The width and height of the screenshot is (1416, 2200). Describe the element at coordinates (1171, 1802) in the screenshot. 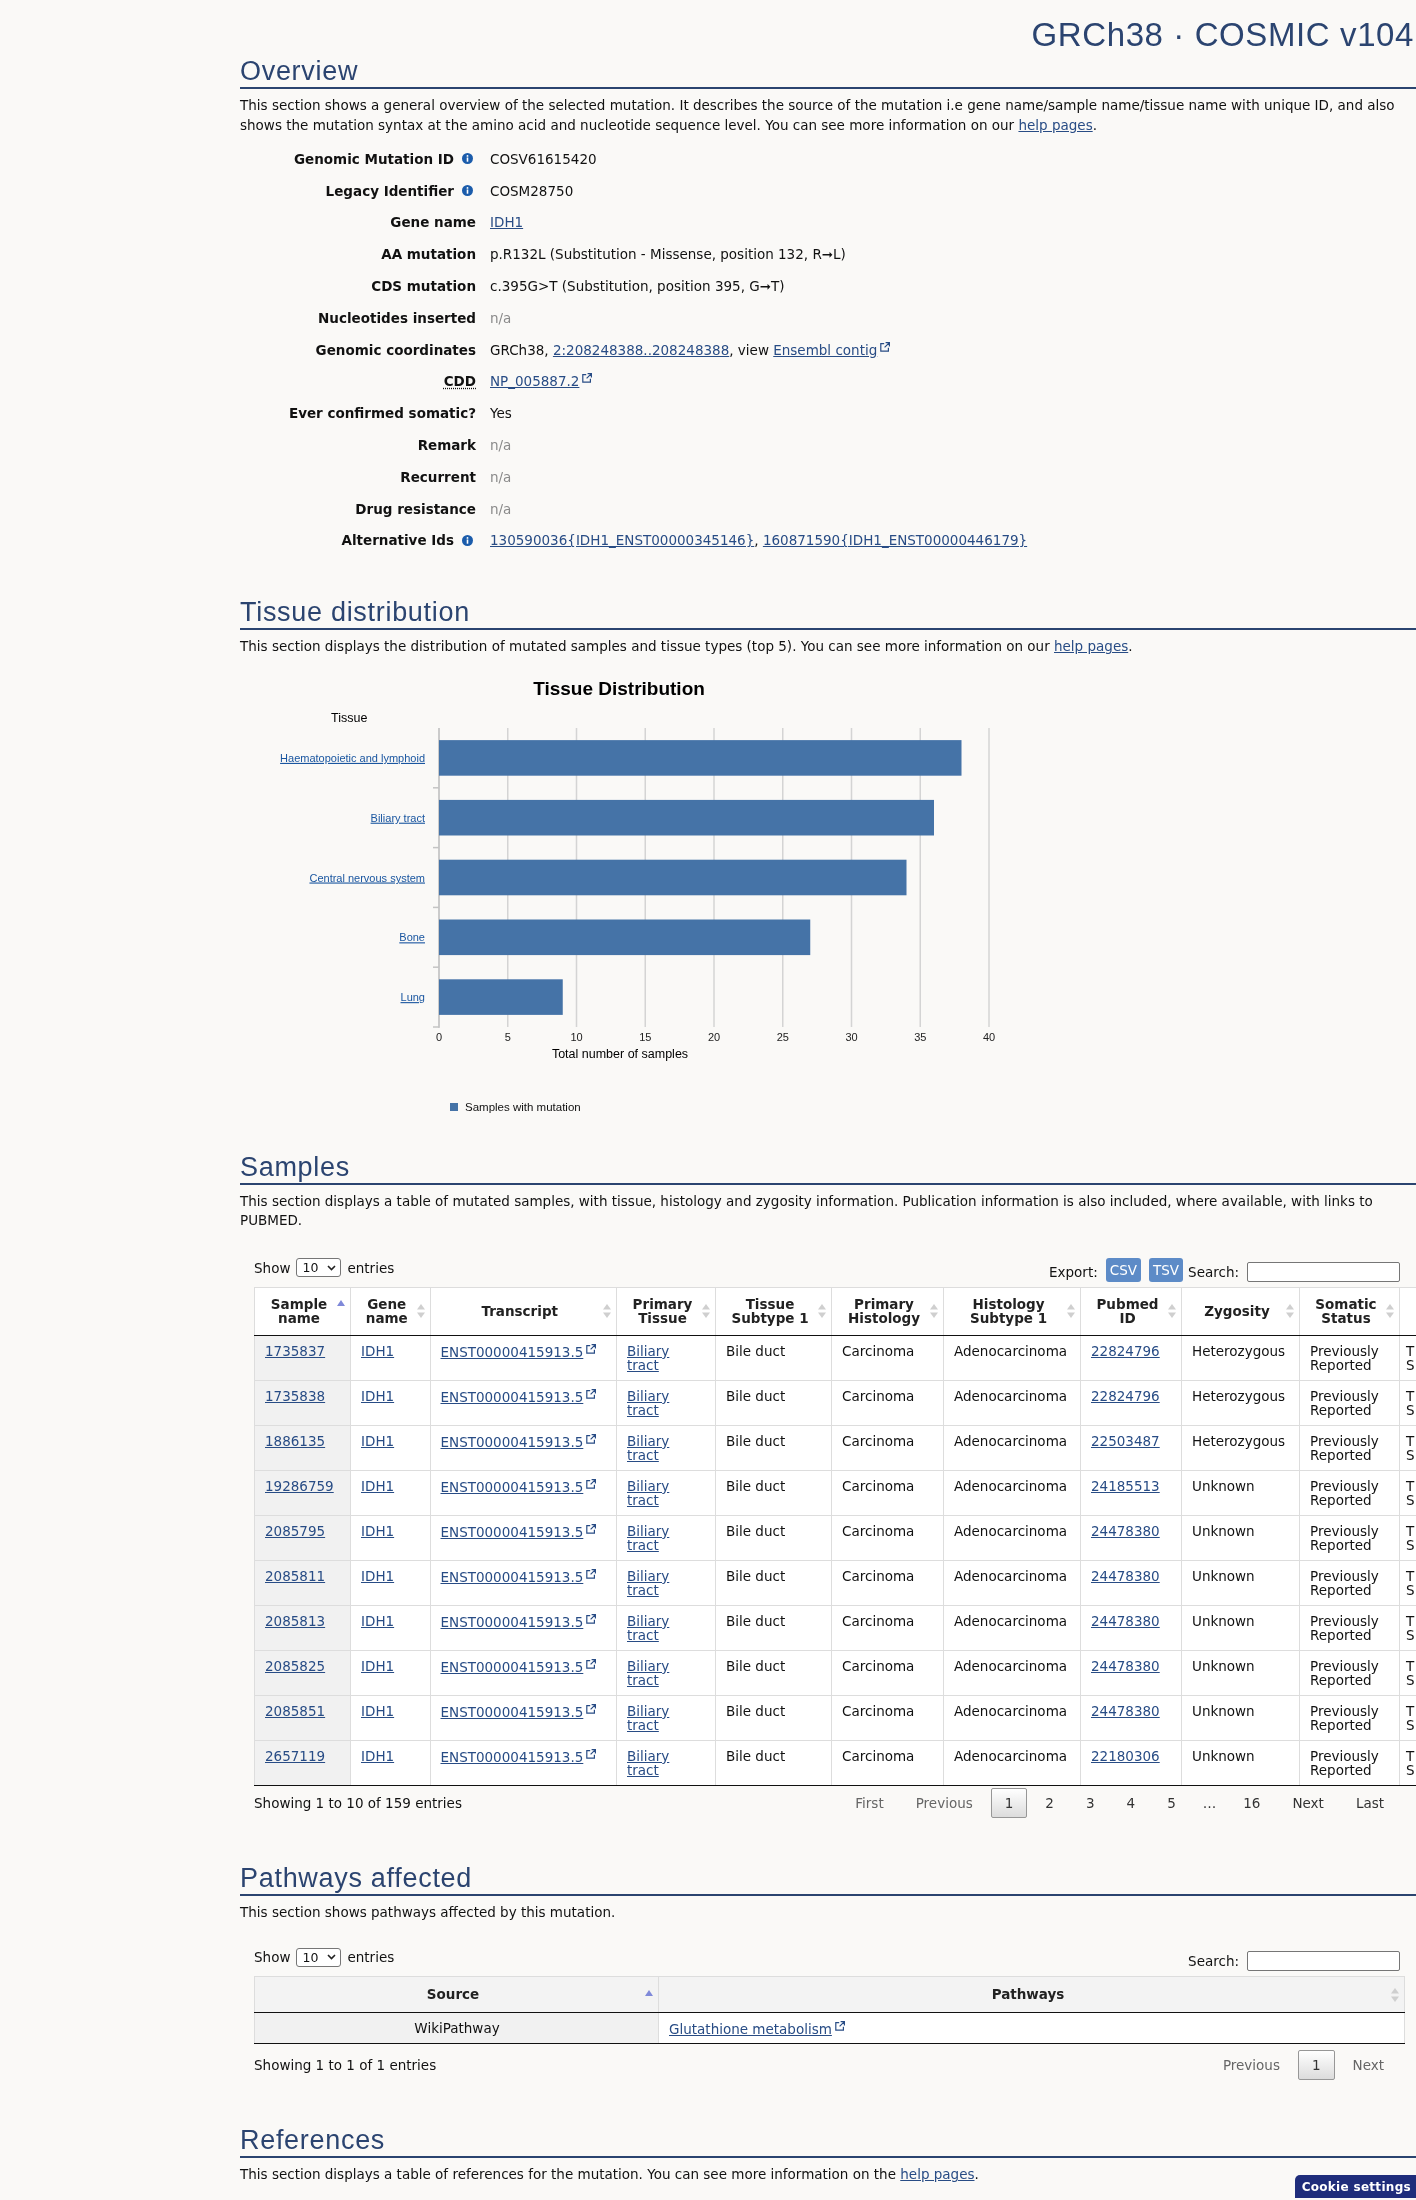

I see `pagination-button: 5` at that location.